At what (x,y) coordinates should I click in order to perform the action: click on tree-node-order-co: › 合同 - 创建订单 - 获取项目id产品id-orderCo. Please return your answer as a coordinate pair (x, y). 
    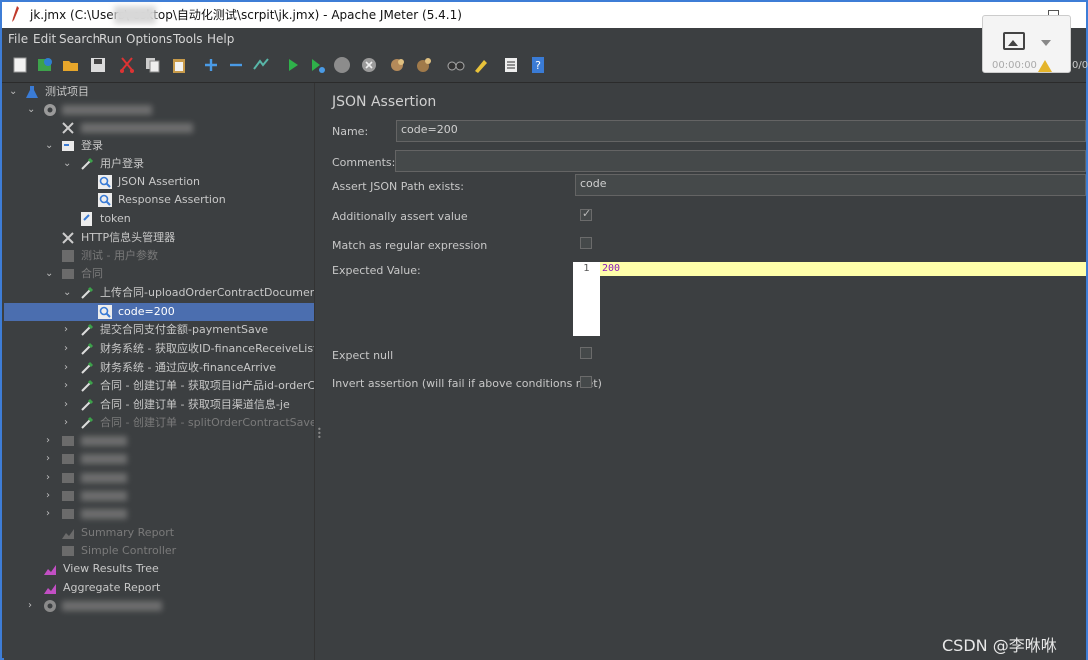
    Looking at the image, I should click on (159, 386).